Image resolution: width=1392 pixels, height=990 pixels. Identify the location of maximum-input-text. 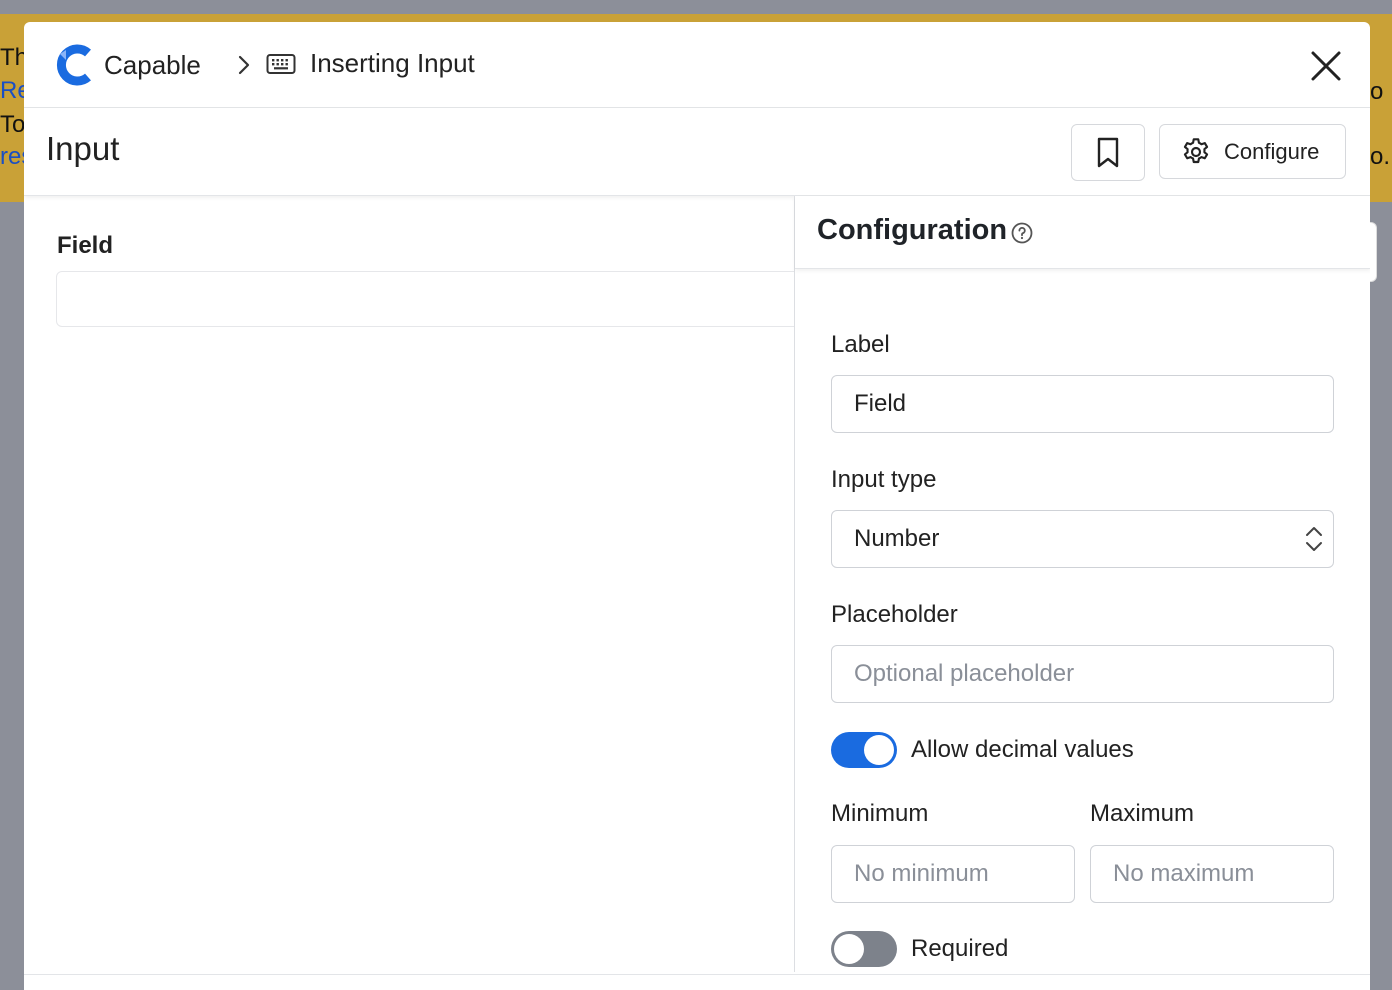
(1212, 874).